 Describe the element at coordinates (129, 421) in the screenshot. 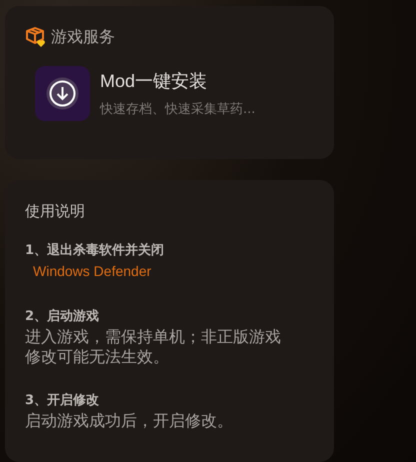

I see `step-text: 启动游戏成功后，开启修改。` at that location.